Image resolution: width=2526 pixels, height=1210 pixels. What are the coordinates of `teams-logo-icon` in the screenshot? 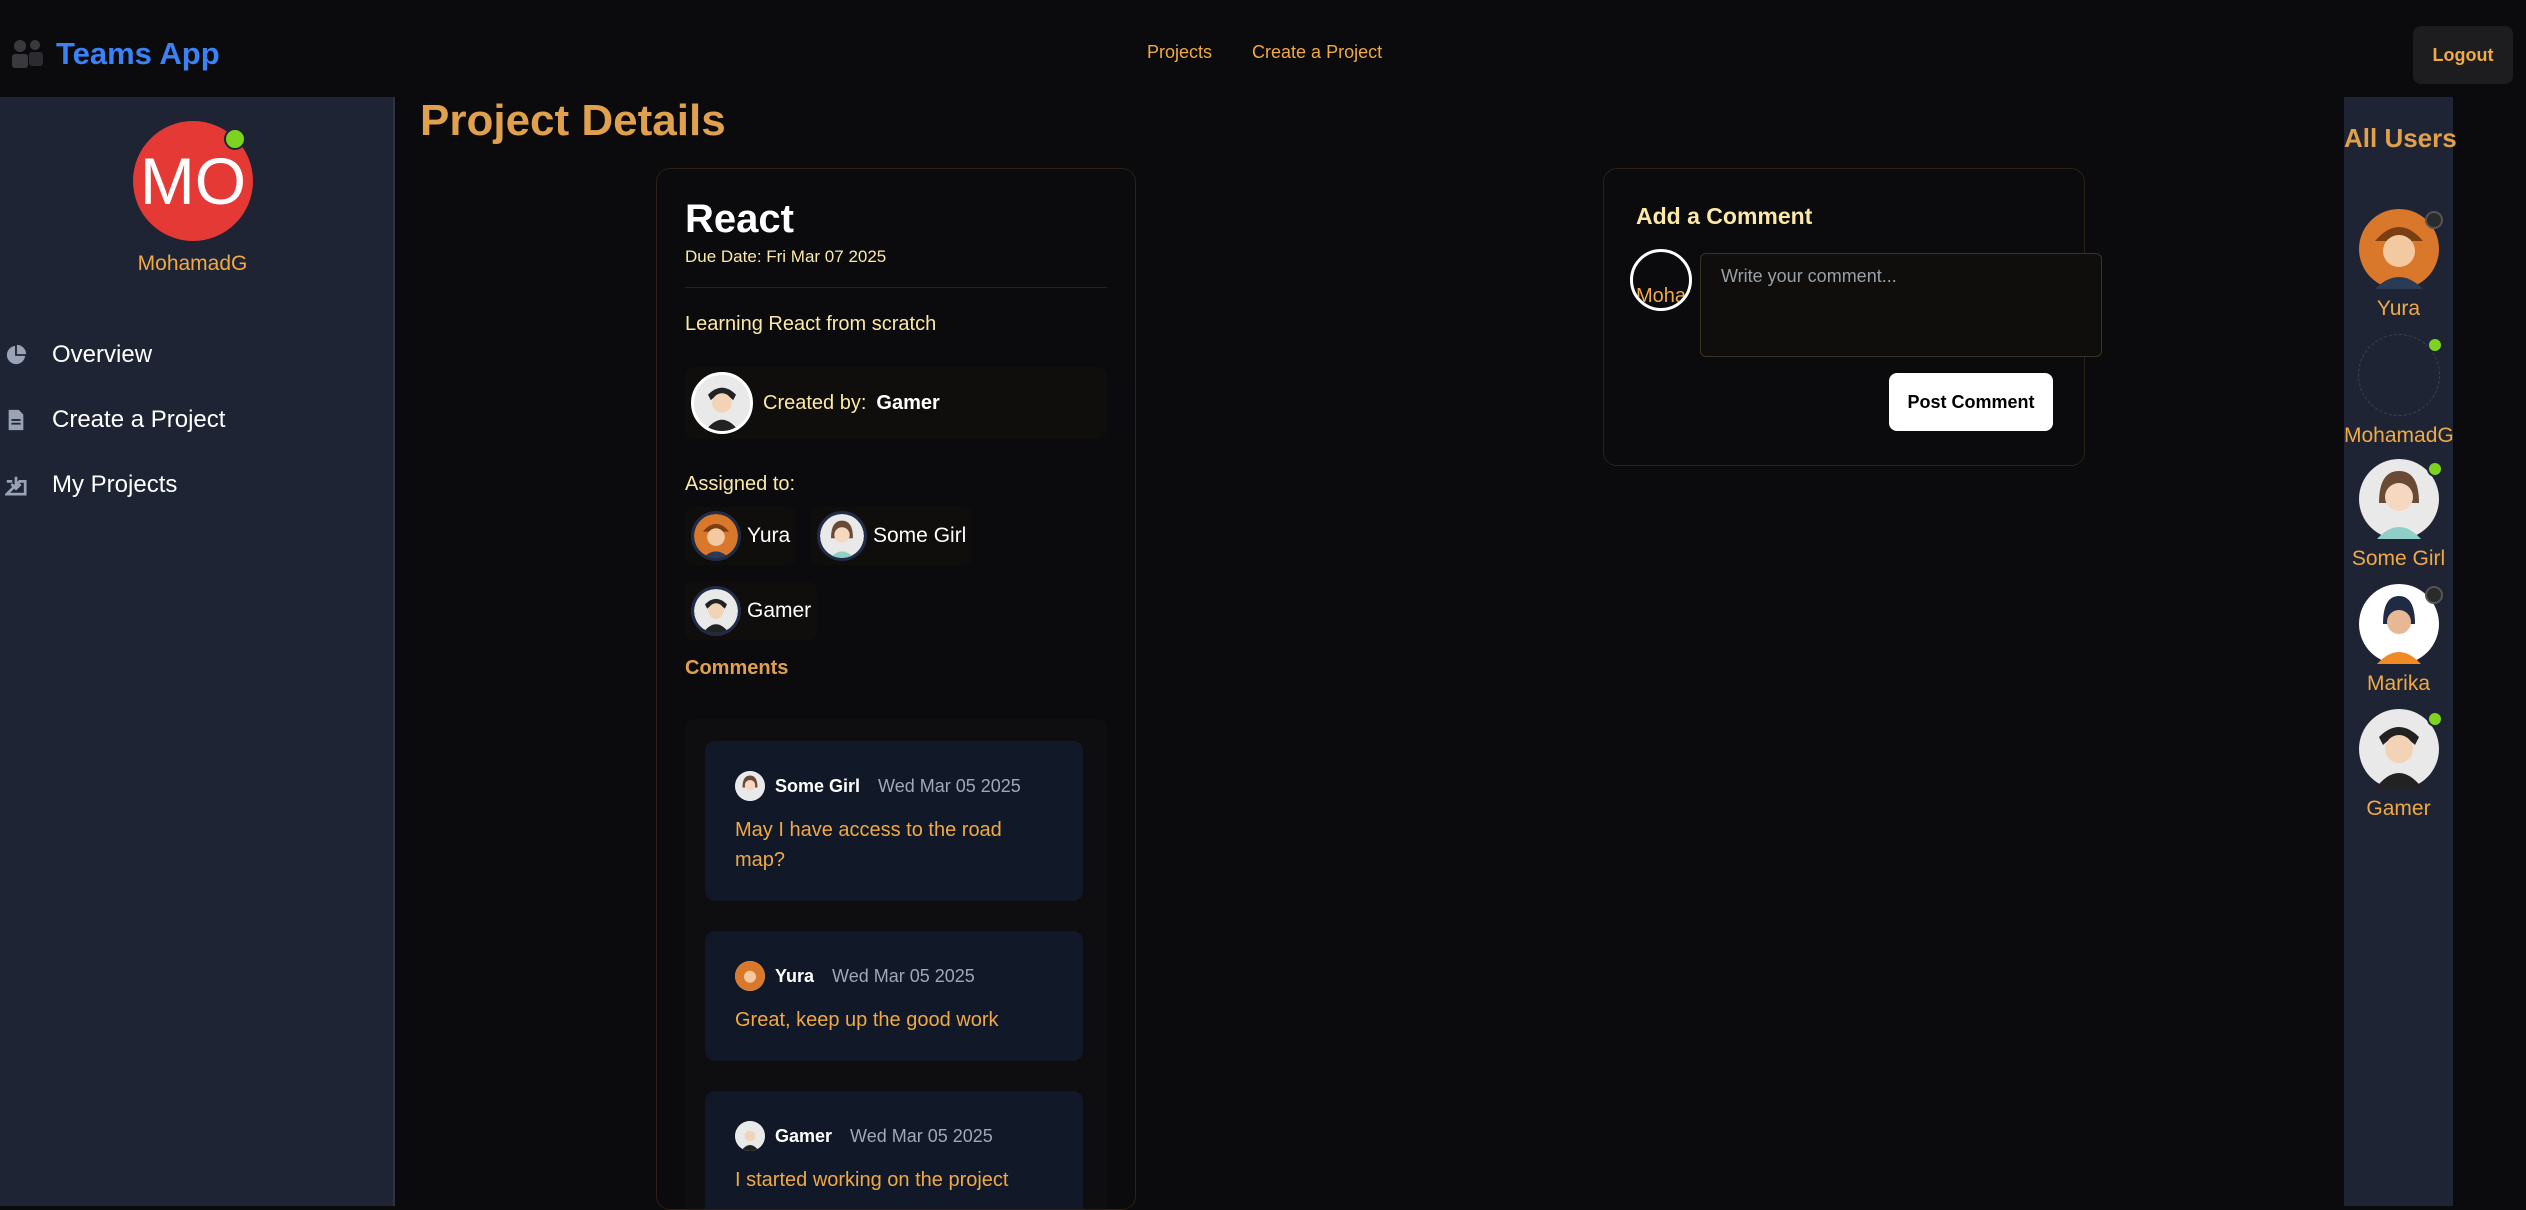 It's located at (27, 54).